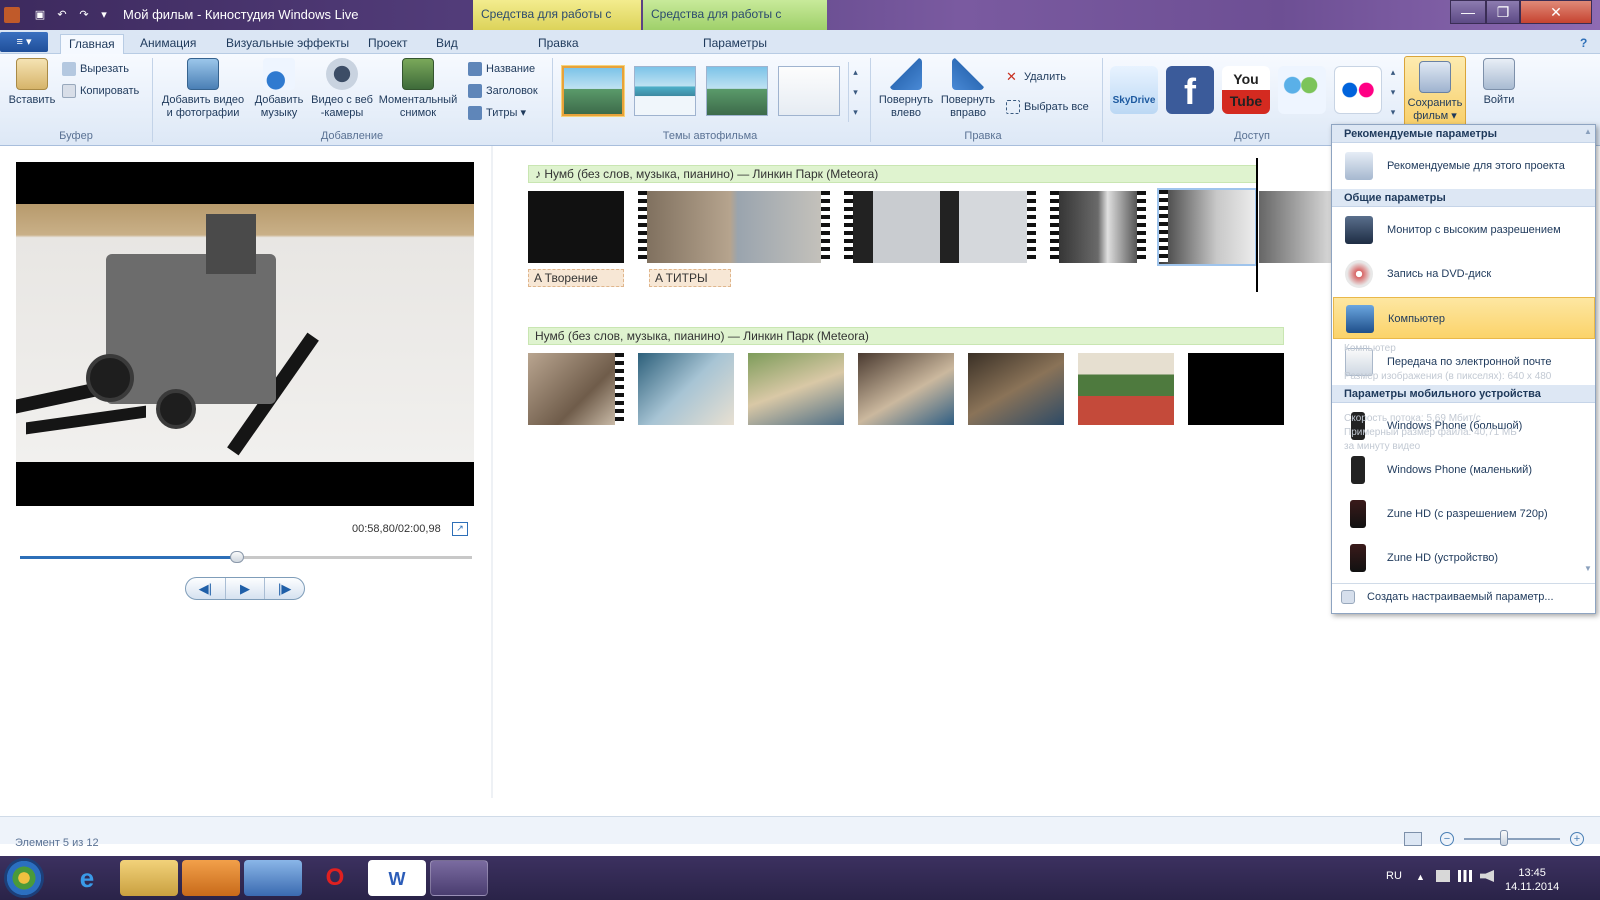  I want to click on minimize-button: —, so click(1468, 12).